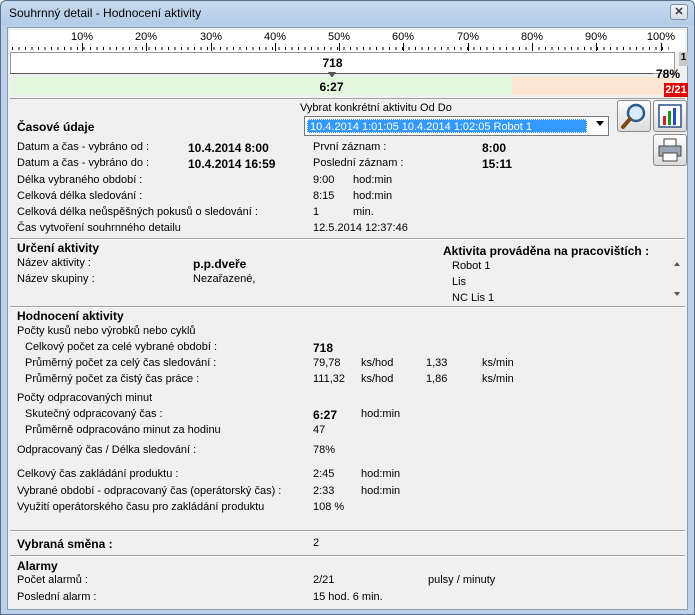 Image resolution: width=695 pixels, height=615 pixels. I want to click on time-progress-bar: 6:27, so click(342, 86).